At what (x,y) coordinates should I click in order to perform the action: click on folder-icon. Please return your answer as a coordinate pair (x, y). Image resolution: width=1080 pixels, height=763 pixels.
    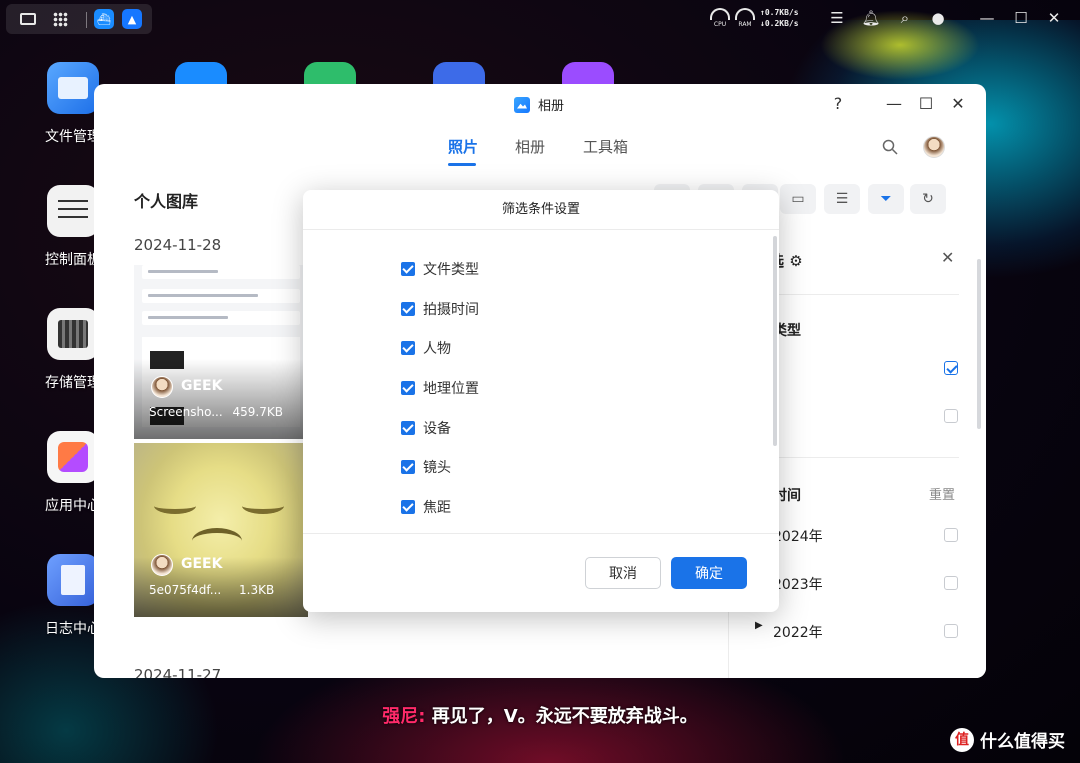
    Looking at the image, I should click on (73, 88).